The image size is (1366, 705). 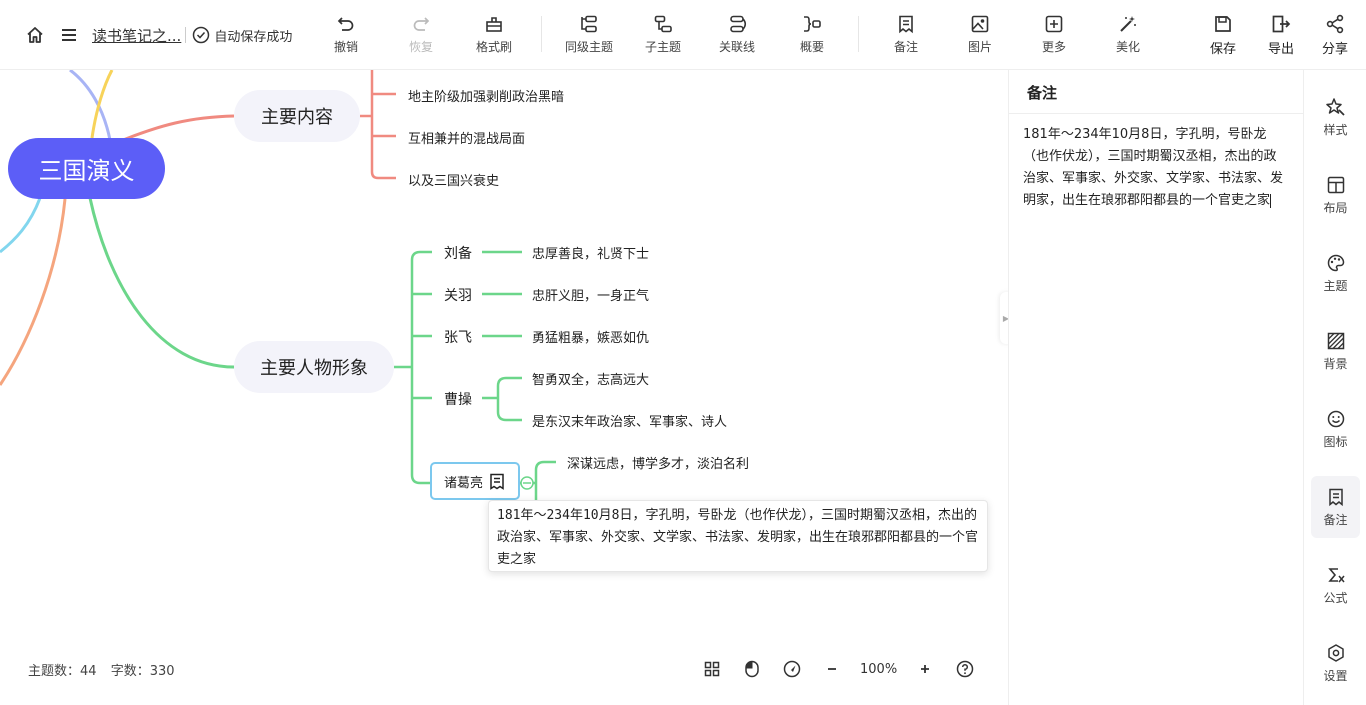 I want to click on help-button, so click(x=965, y=669).